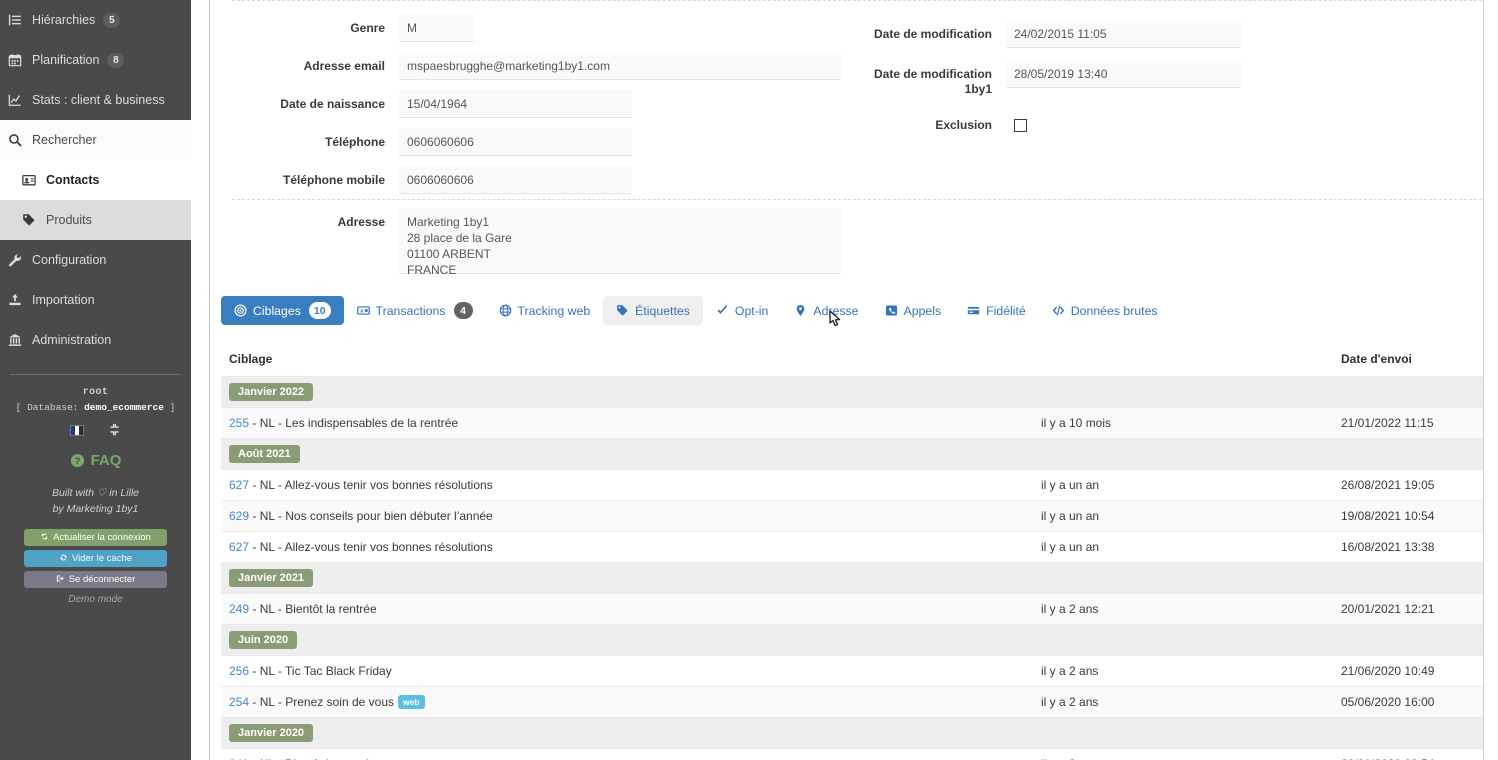 Image resolution: width=1498 pixels, height=760 pixels. I want to click on sidebar-button-vider-le-cache: Vider le cache, so click(95, 558).